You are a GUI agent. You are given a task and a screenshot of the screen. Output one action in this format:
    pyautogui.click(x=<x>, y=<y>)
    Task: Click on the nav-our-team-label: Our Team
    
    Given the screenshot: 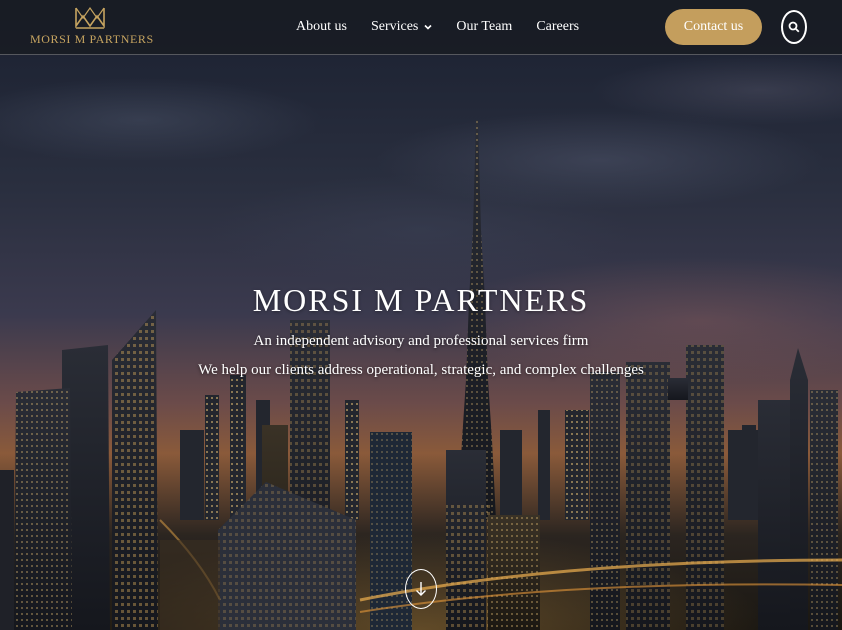 What is the action you would take?
    pyautogui.click(x=484, y=26)
    